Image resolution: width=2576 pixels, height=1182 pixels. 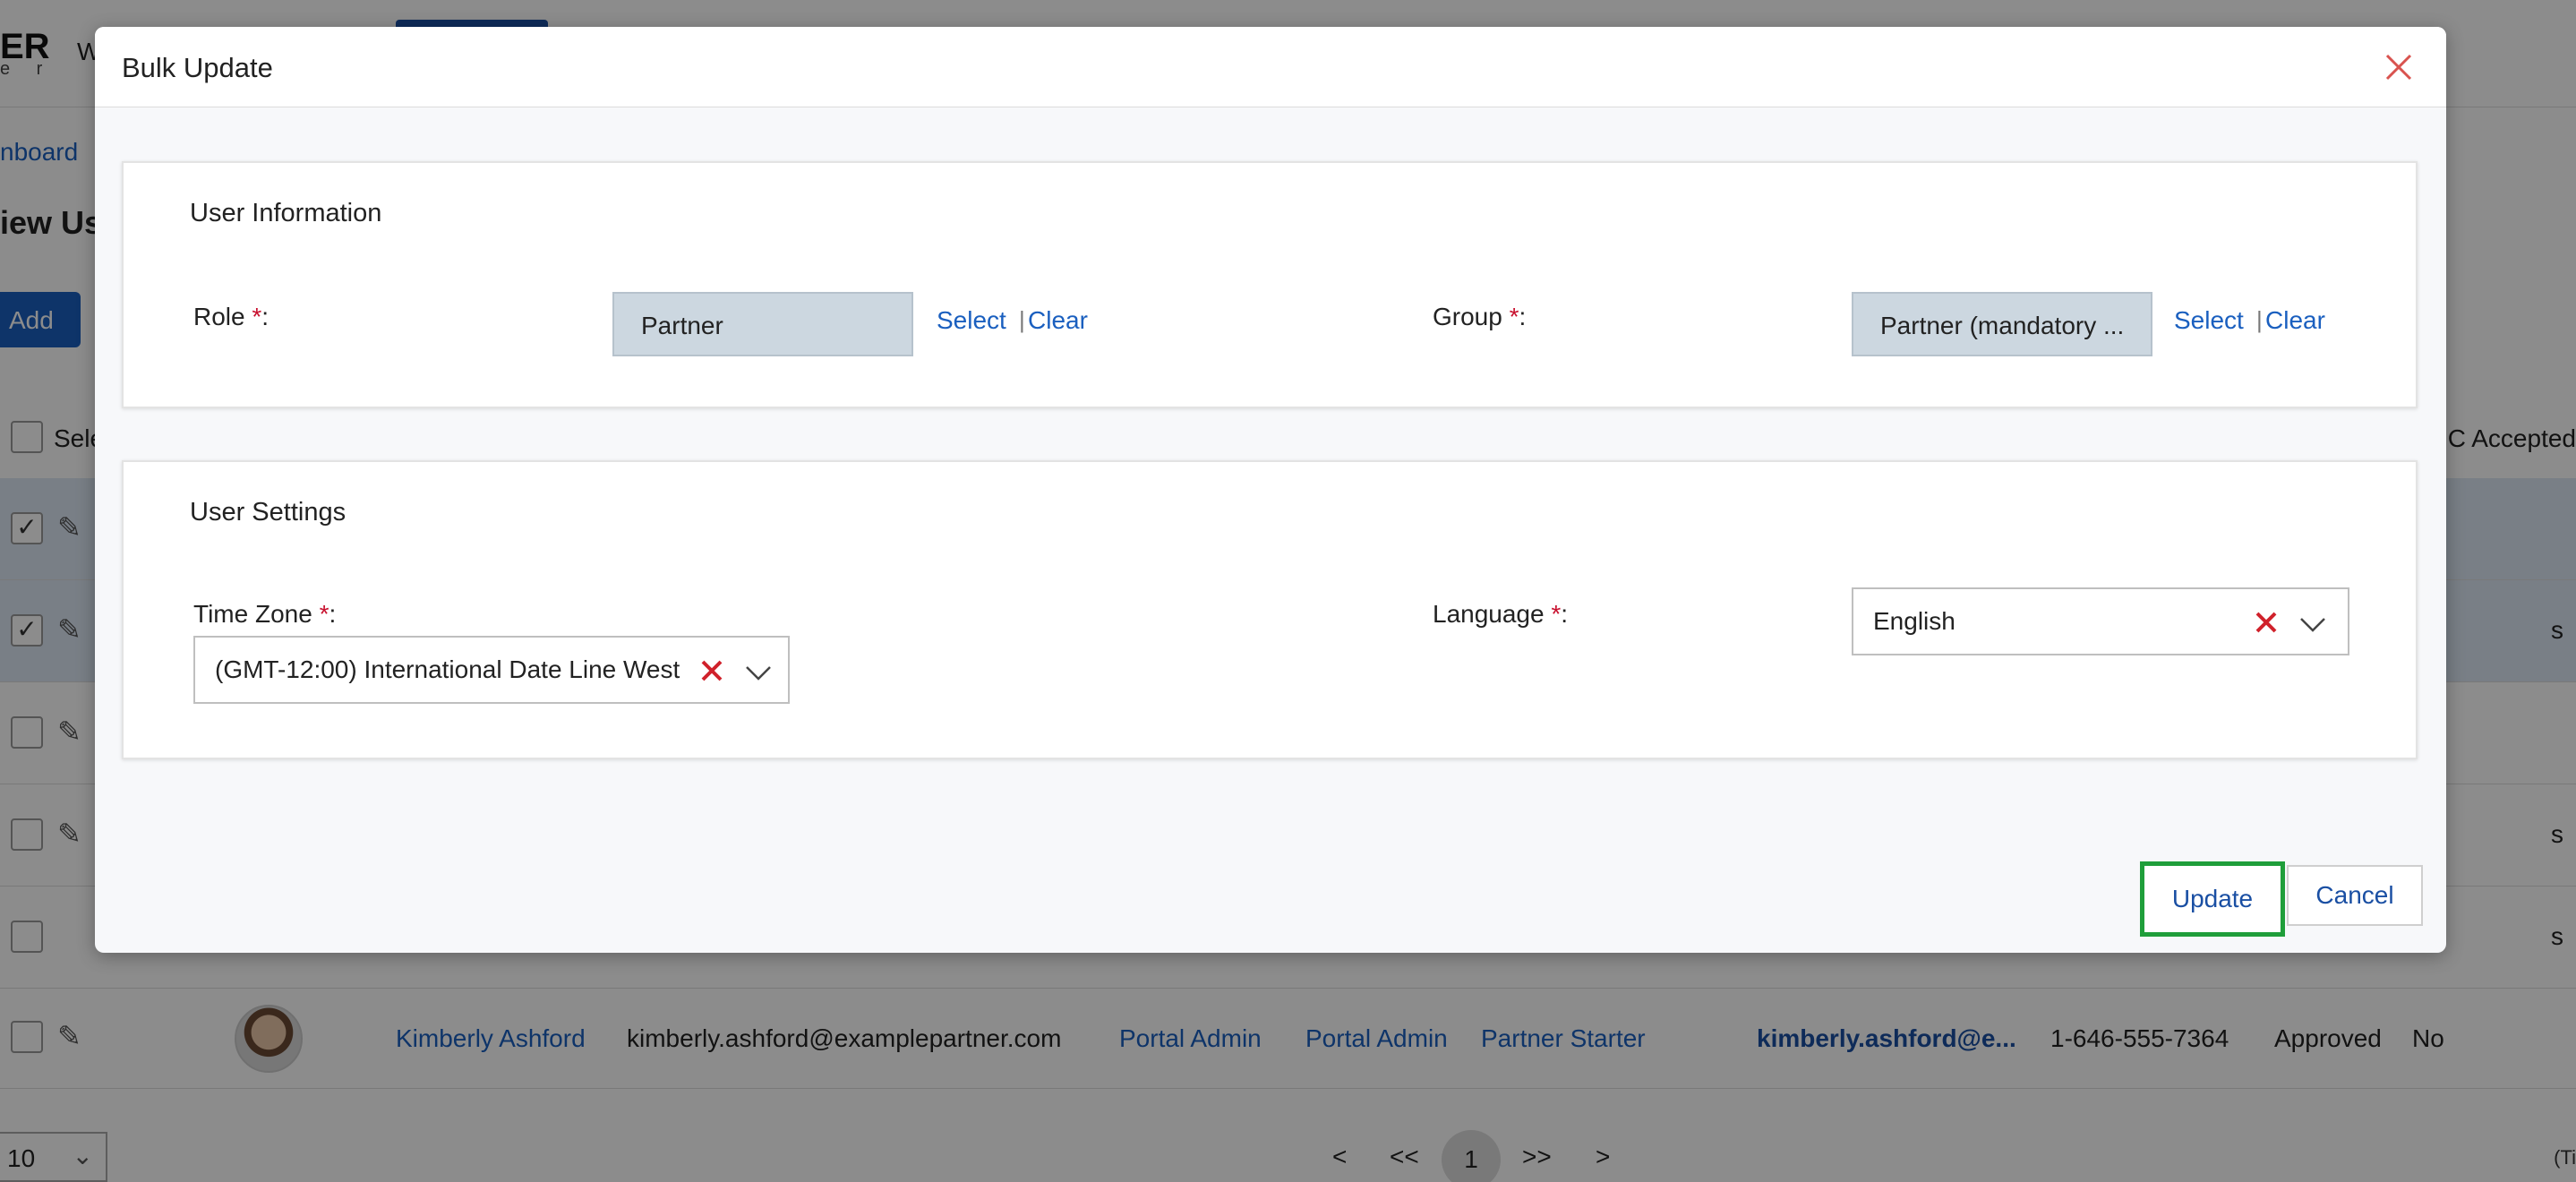 What do you see at coordinates (286, 213) in the screenshot?
I see `section-title: User Information` at bounding box center [286, 213].